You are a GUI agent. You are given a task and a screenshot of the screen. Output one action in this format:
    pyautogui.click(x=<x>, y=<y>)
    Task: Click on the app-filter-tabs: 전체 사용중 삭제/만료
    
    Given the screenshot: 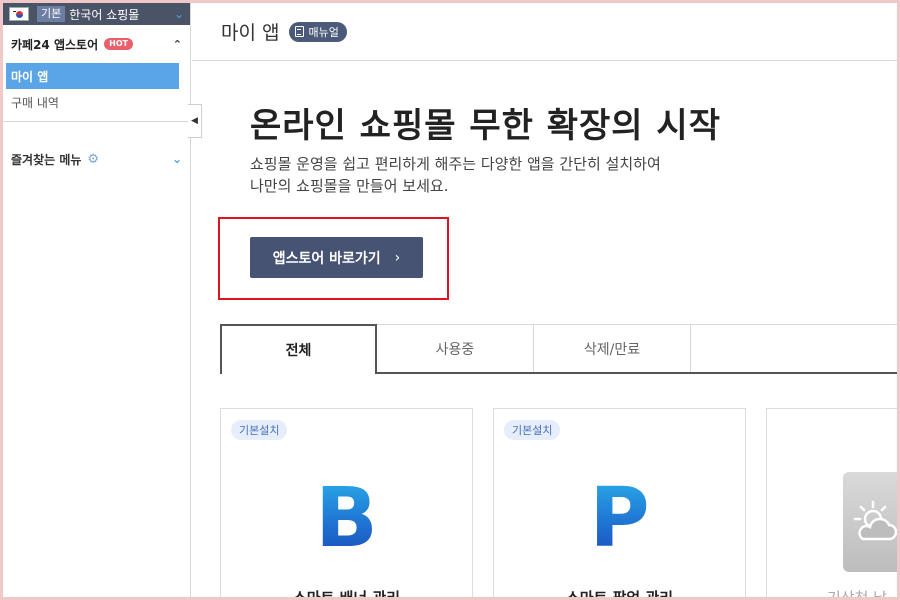 What is the action you would take?
    pyautogui.click(x=558, y=349)
    